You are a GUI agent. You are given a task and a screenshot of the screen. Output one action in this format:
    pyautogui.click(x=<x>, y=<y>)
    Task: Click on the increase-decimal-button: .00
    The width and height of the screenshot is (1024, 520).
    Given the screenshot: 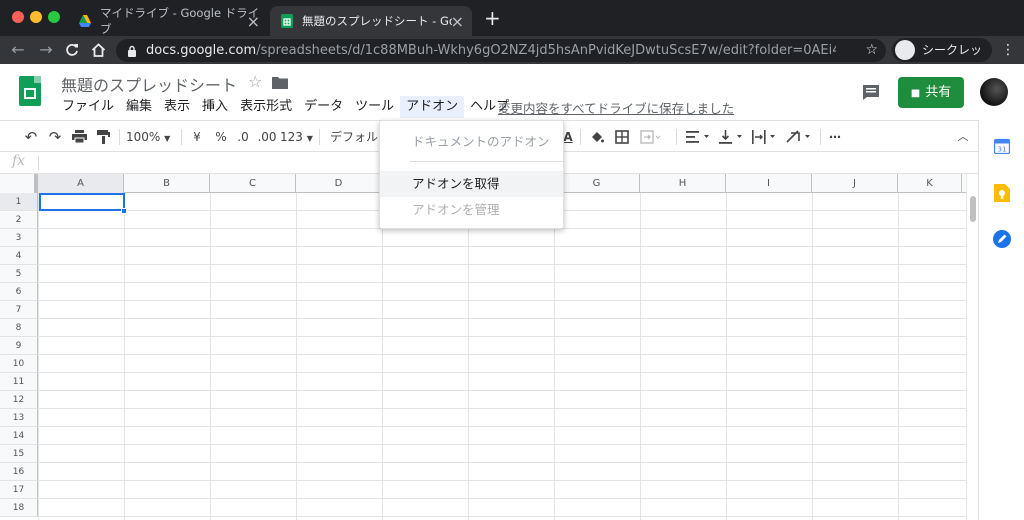 What is the action you would take?
    pyautogui.click(x=267, y=137)
    